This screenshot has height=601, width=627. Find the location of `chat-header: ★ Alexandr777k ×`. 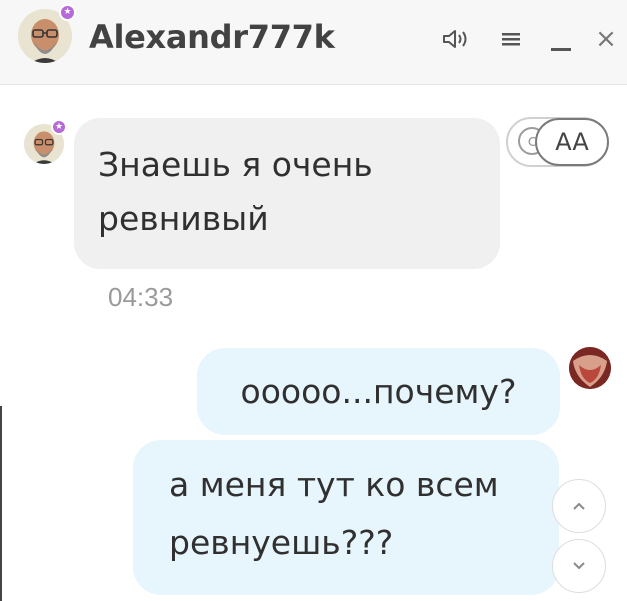

chat-header: ★ Alexandr777k × is located at coordinates (313, 42).